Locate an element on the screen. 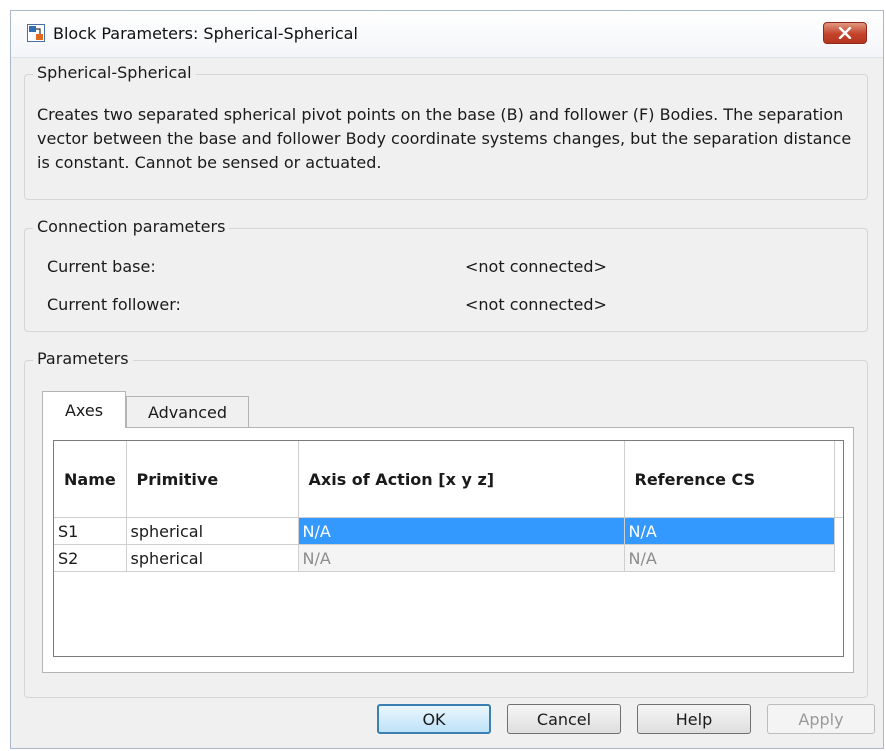 The image size is (886, 751). current-follower-value: <not connected> is located at coordinates (536, 304).